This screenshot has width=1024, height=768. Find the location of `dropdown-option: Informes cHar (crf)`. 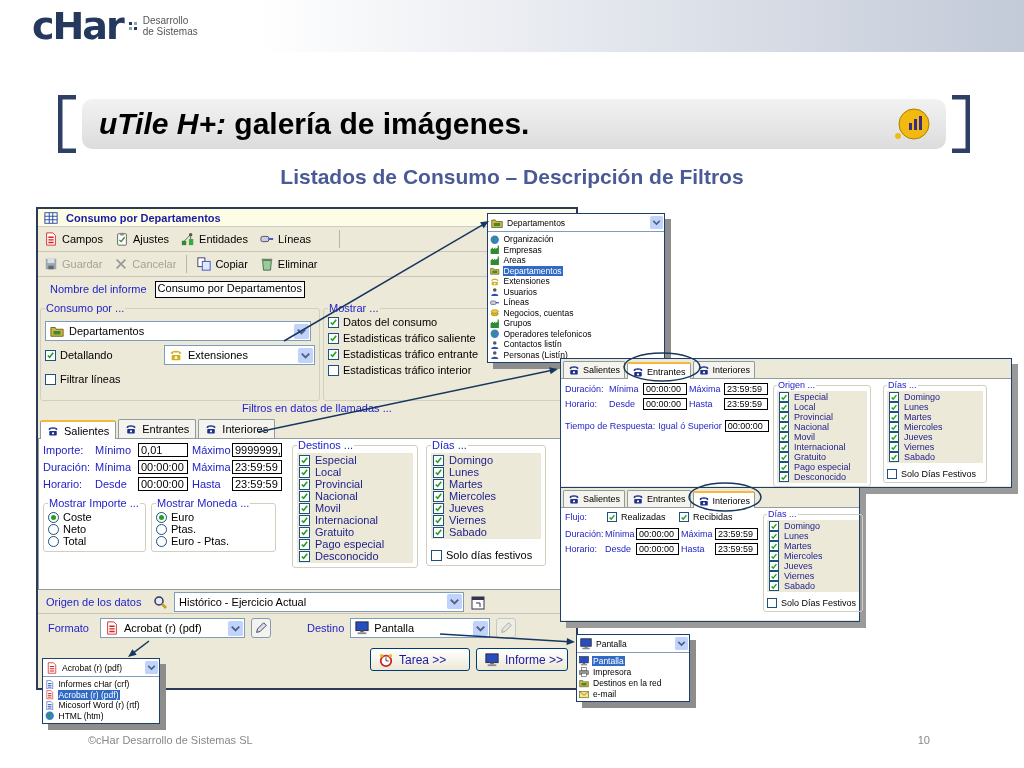

dropdown-option: Informes cHar (crf) is located at coordinates (101, 684).